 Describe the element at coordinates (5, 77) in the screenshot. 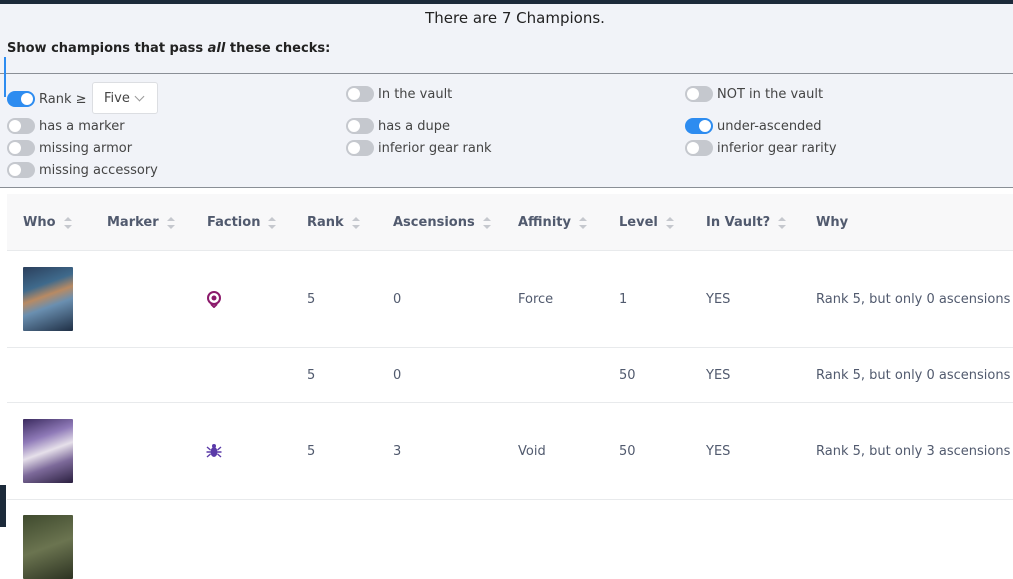

I see `focus-indicator` at that location.